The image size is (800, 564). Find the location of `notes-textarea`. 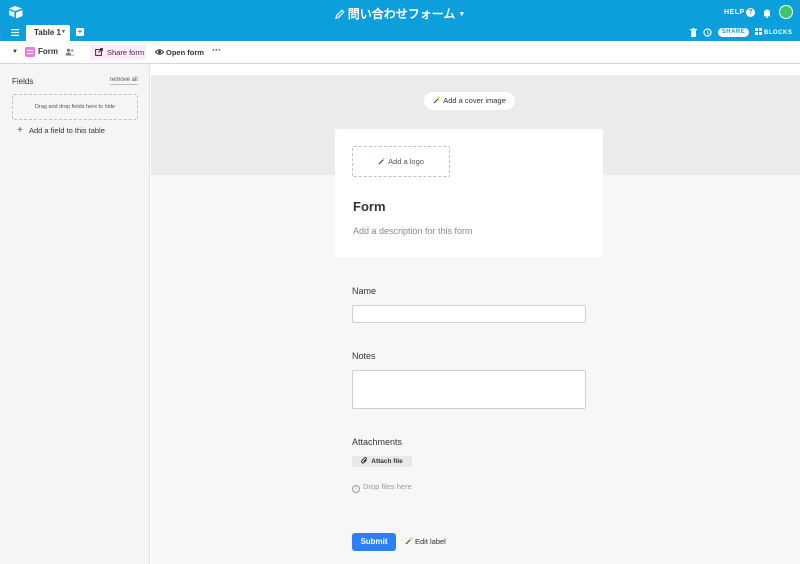

notes-textarea is located at coordinates (469, 389).